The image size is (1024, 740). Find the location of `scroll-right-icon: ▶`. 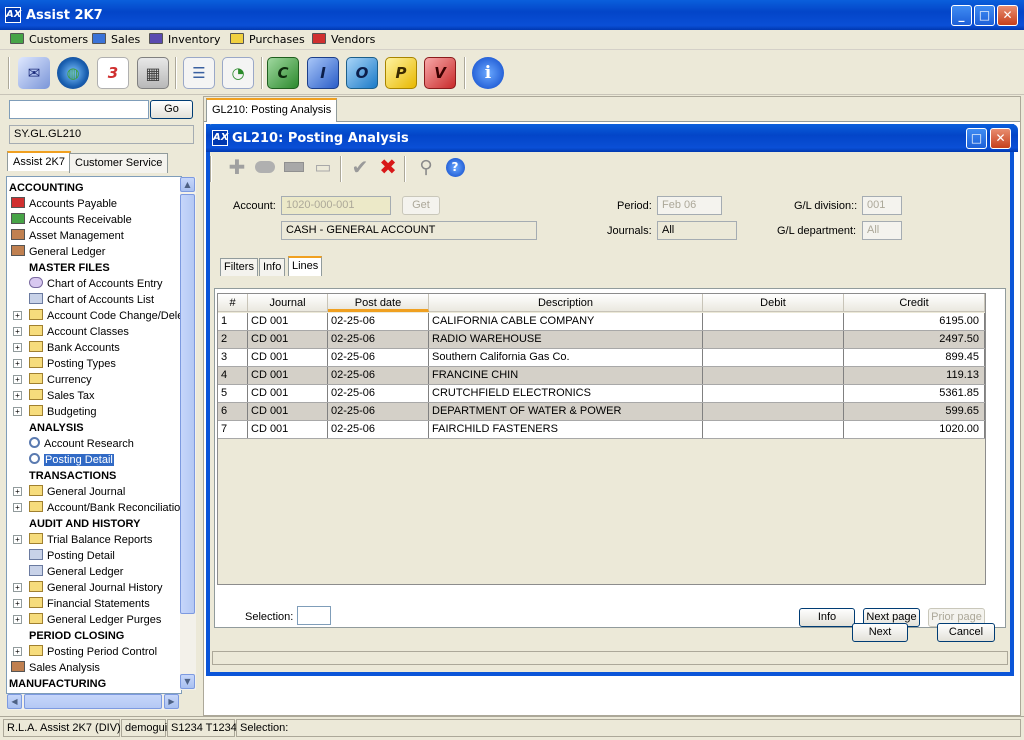

scroll-right-icon: ▶ is located at coordinates (171, 701).